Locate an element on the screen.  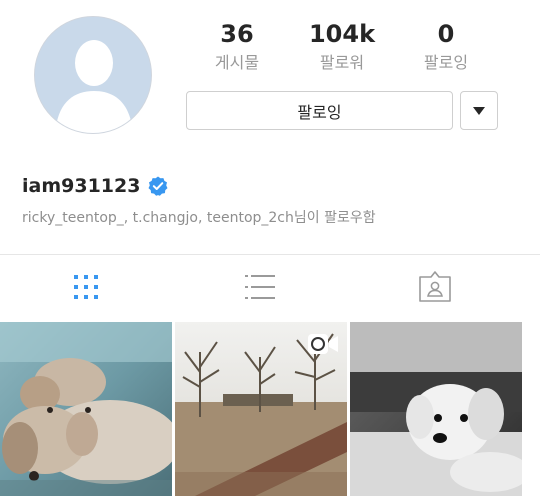
grid-icon is located at coordinates (86, 287).